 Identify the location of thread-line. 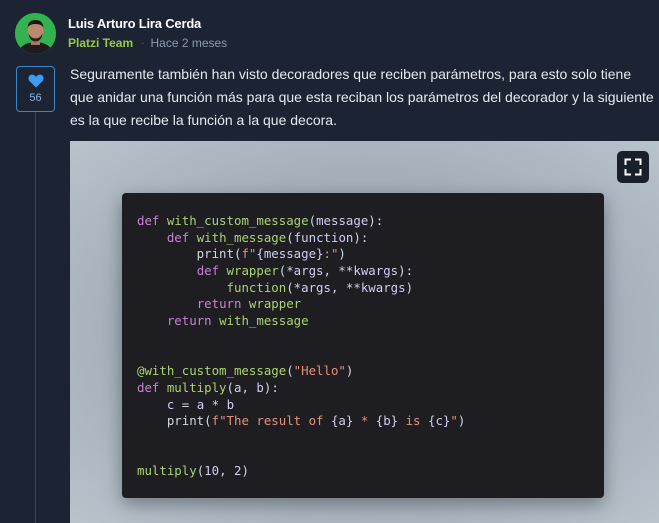
(35, 317).